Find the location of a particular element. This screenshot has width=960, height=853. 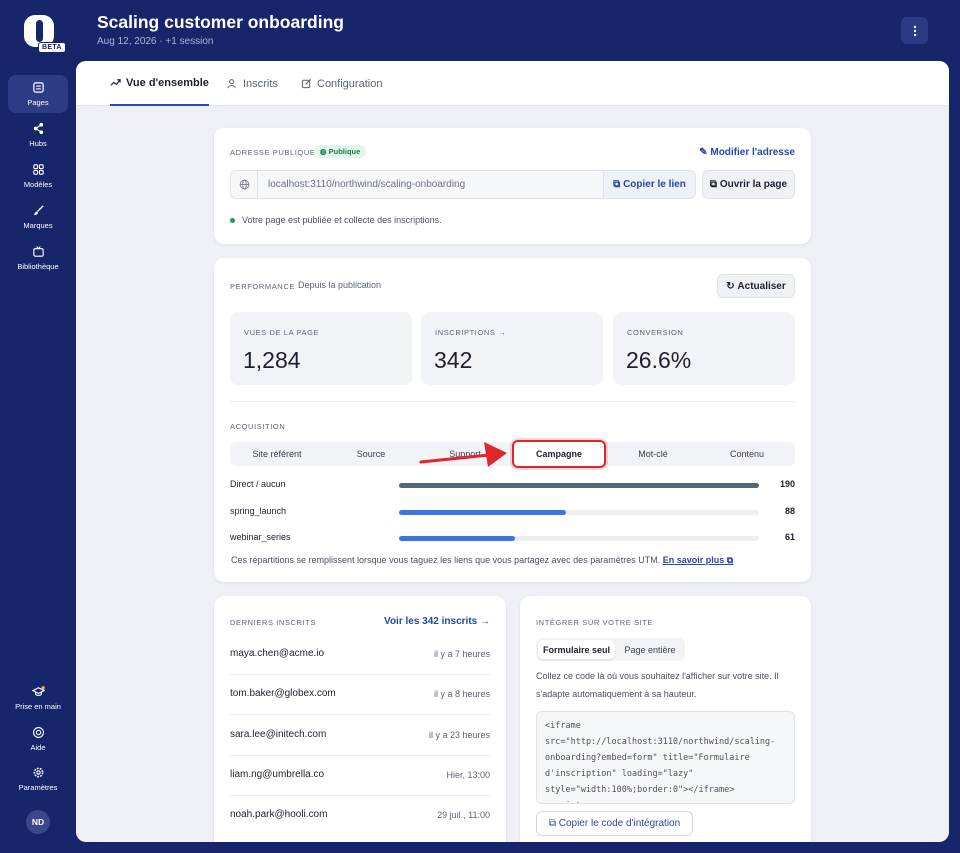

signup-time: Hier, 13:00 is located at coordinates (468, 775).